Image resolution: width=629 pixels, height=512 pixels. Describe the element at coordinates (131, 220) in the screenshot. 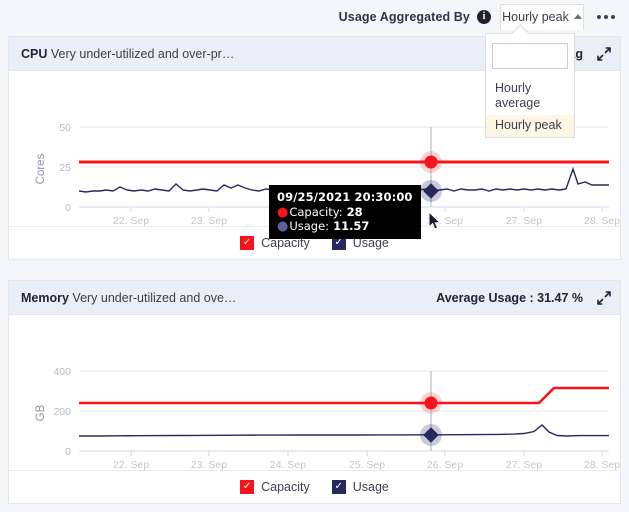

I see `cpu-xtick: 22. Sep` at that location.